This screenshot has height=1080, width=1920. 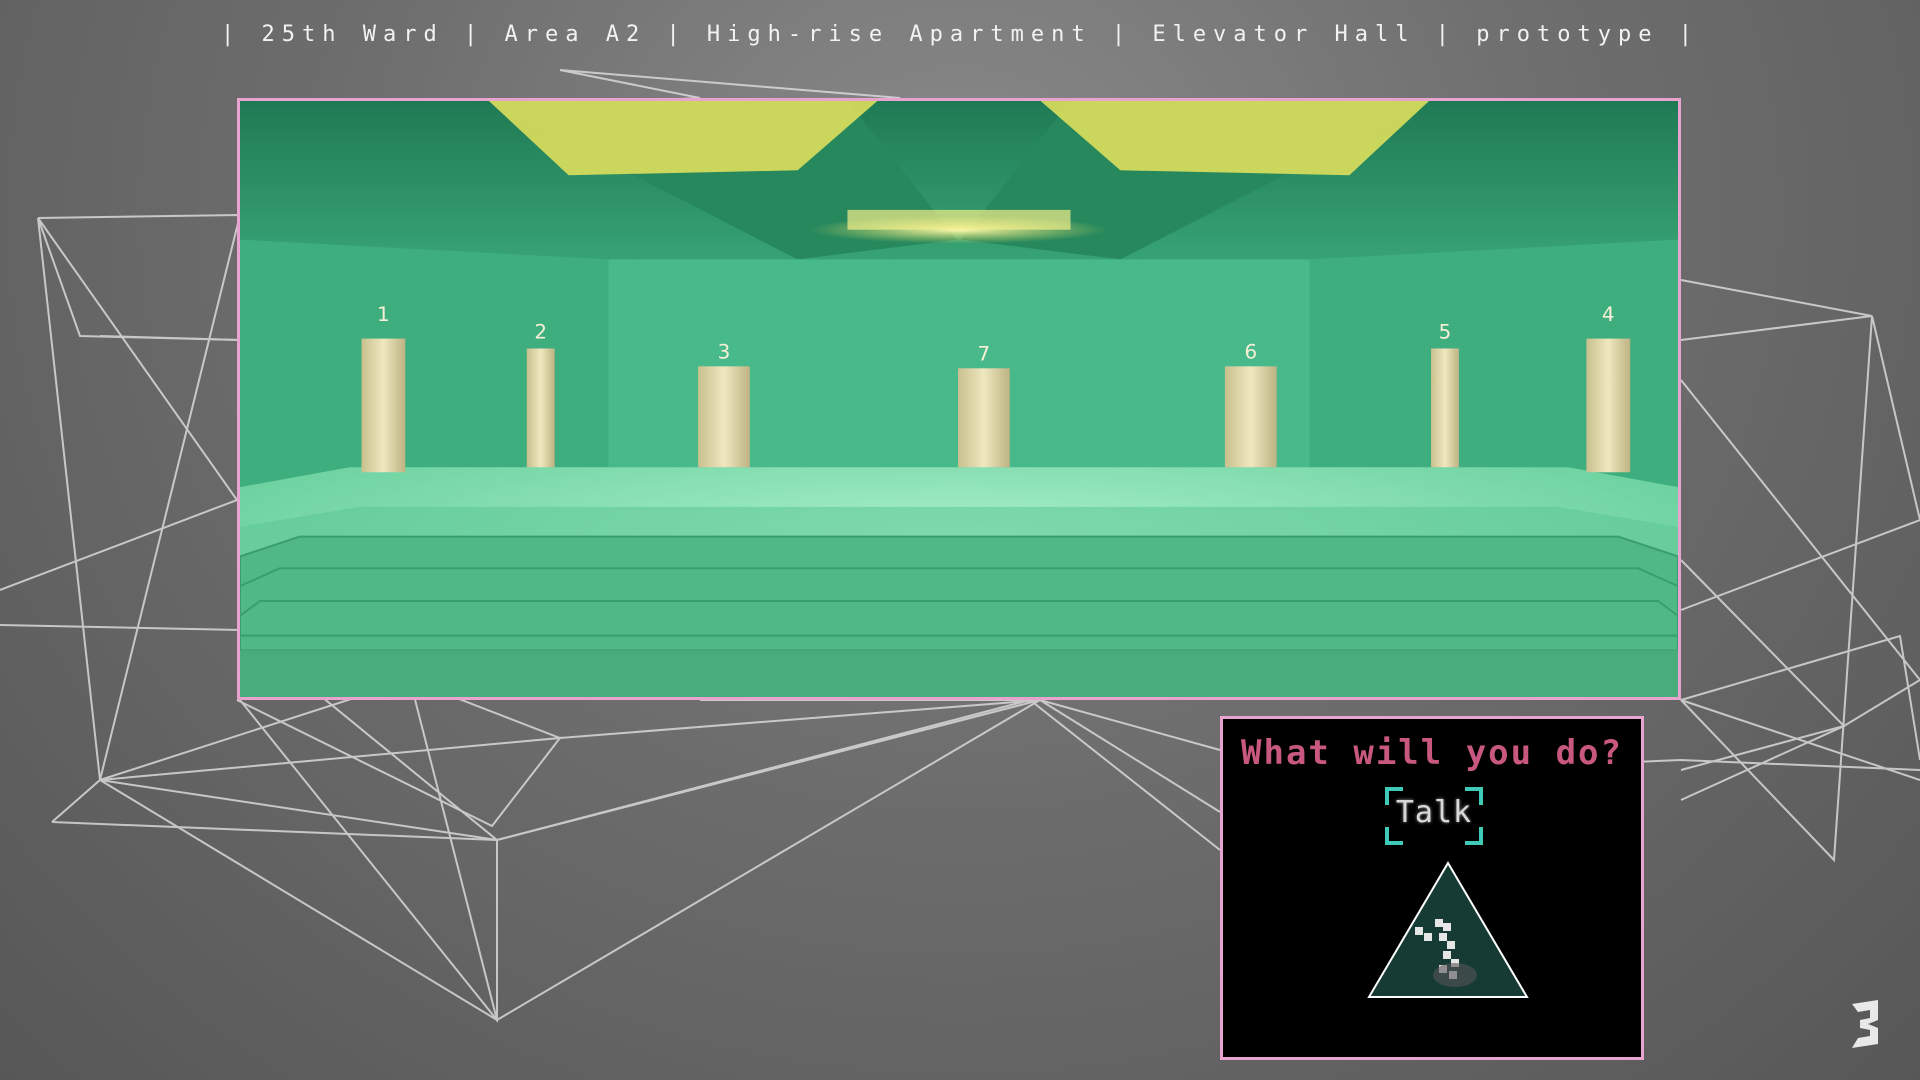 What do you see at coordinates (724, 351) in the screenshot?
I see `elevator-number: 3` at bounding box center [724, 351].